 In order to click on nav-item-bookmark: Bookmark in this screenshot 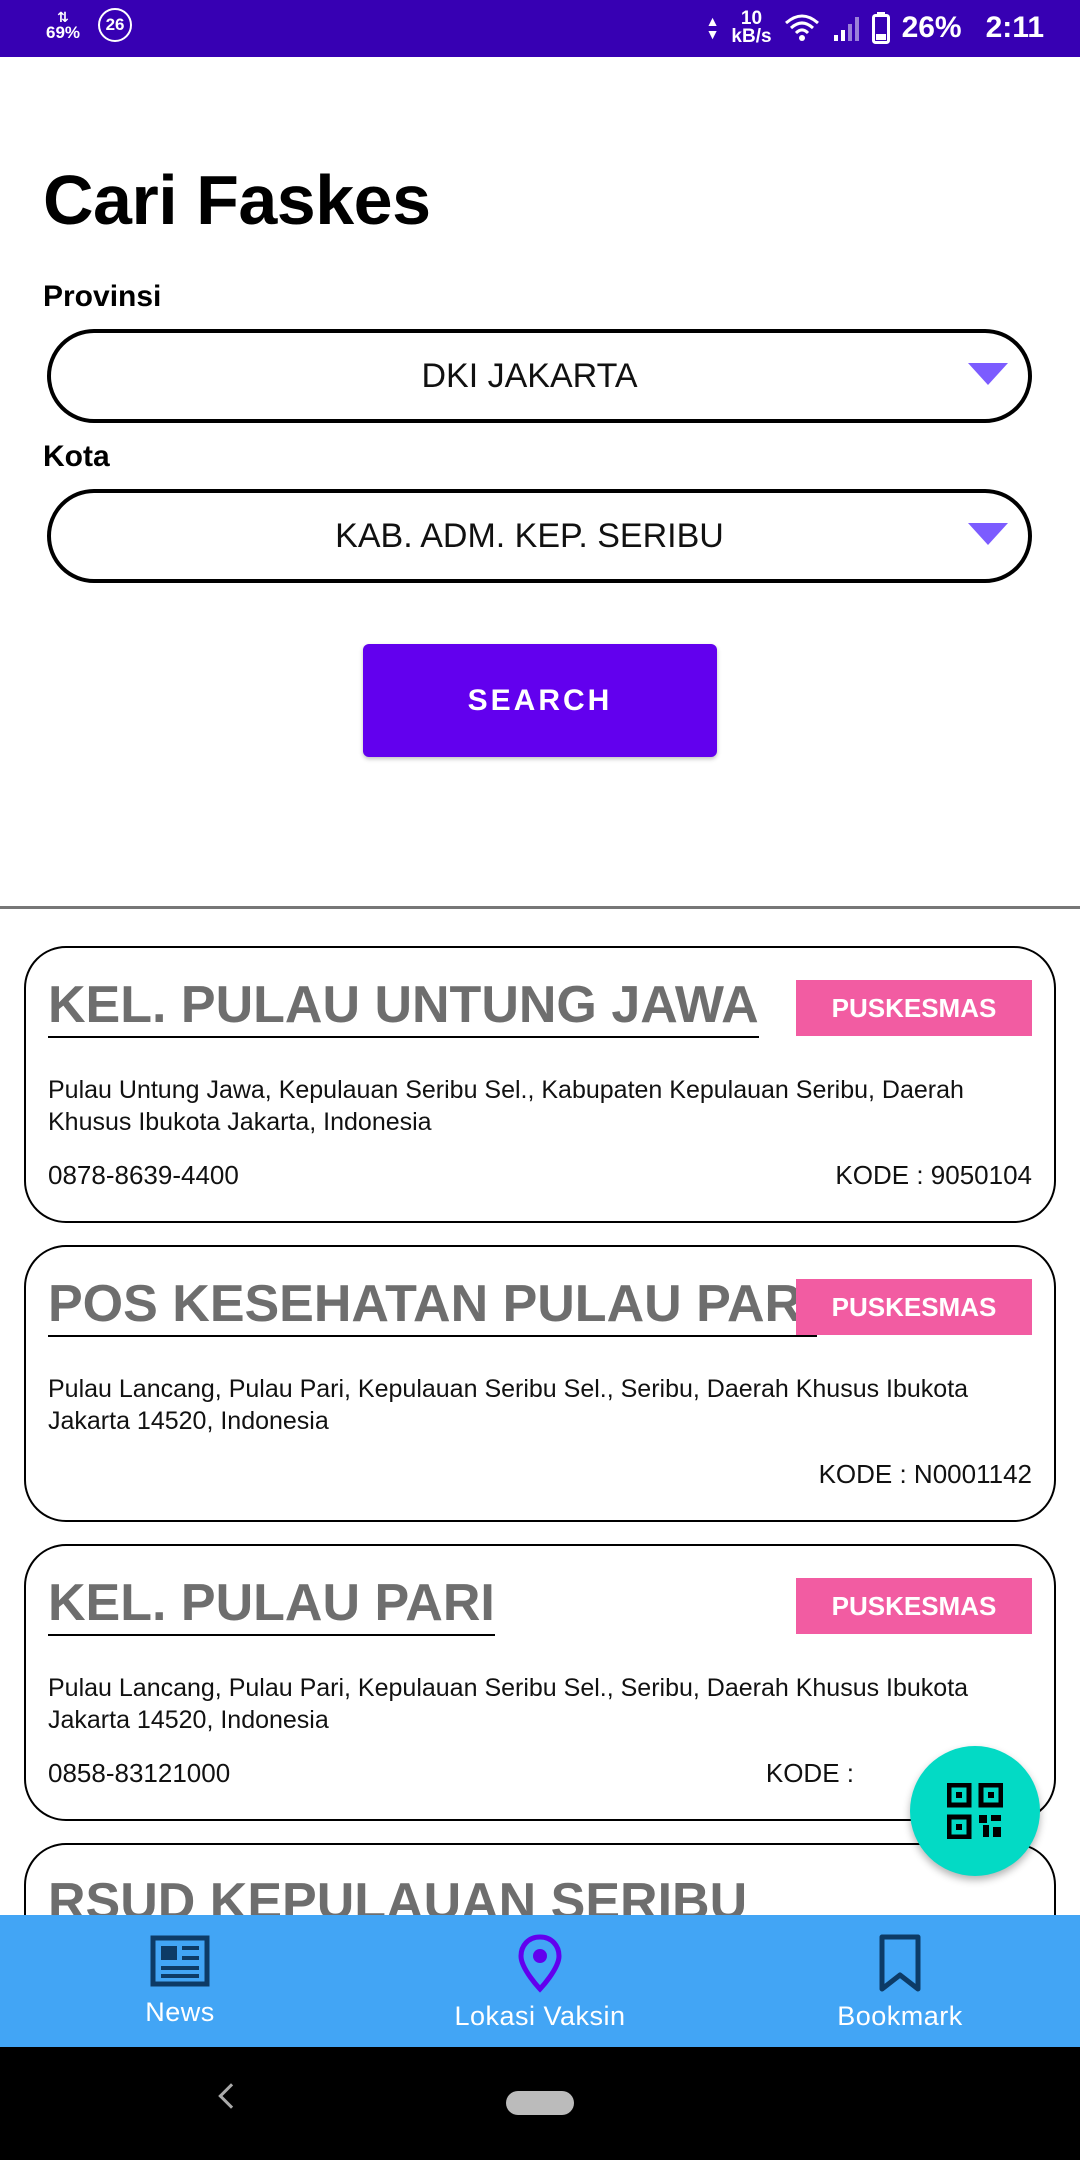, I will do `click(900, 1981)`.